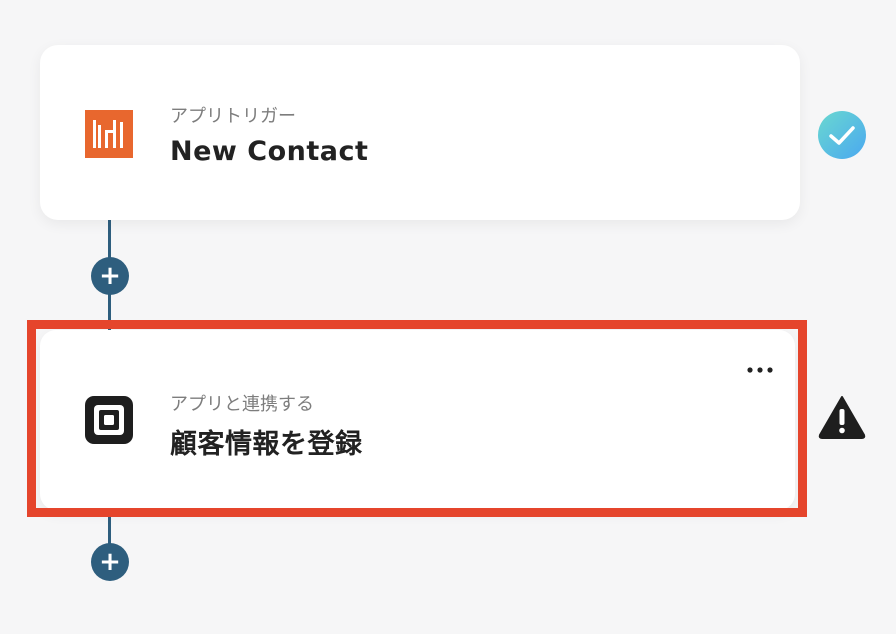 Image resolution: width=896 pixels, height=634 pixels. I want to click on step-title: 顧客情報を登録, so click(266, 444).